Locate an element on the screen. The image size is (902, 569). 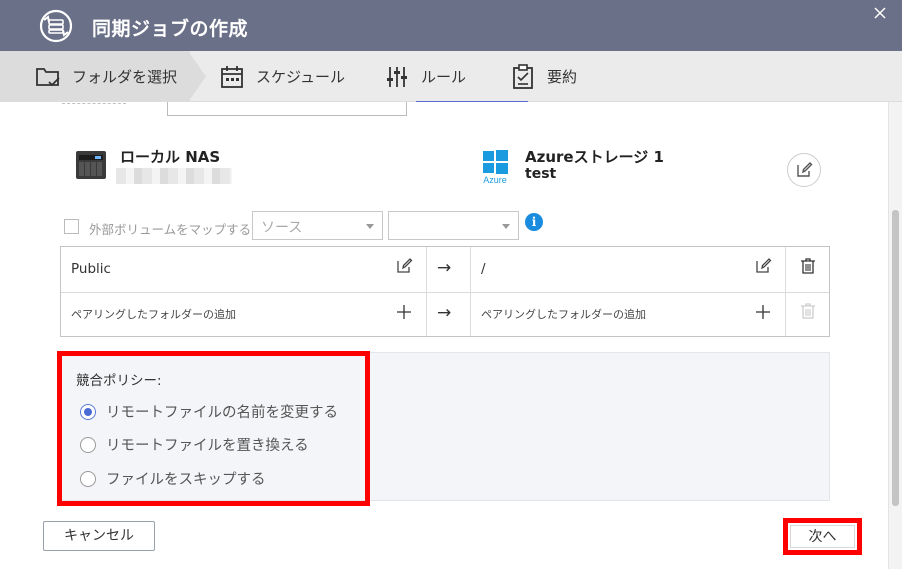
trash-icon-disabled is located at coordinates (808, 311).